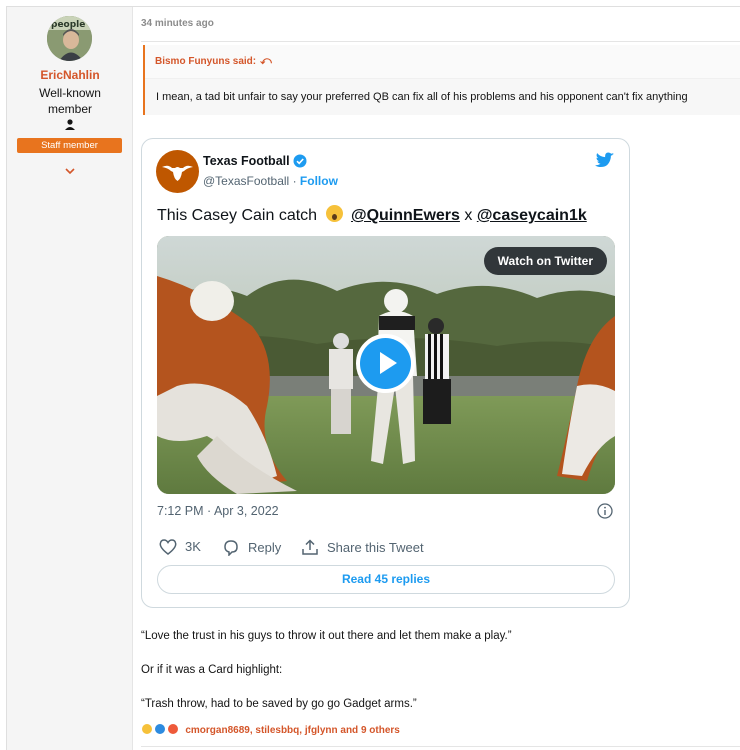 This screenshot has width=740, height=750. Describe the element at coordinates (193, 546) in the screenshot. I see `like-count: 3K` at that location.